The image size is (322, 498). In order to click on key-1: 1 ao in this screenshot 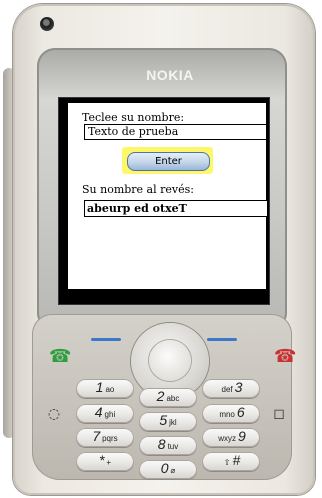, I will do `click(105, 388)`.